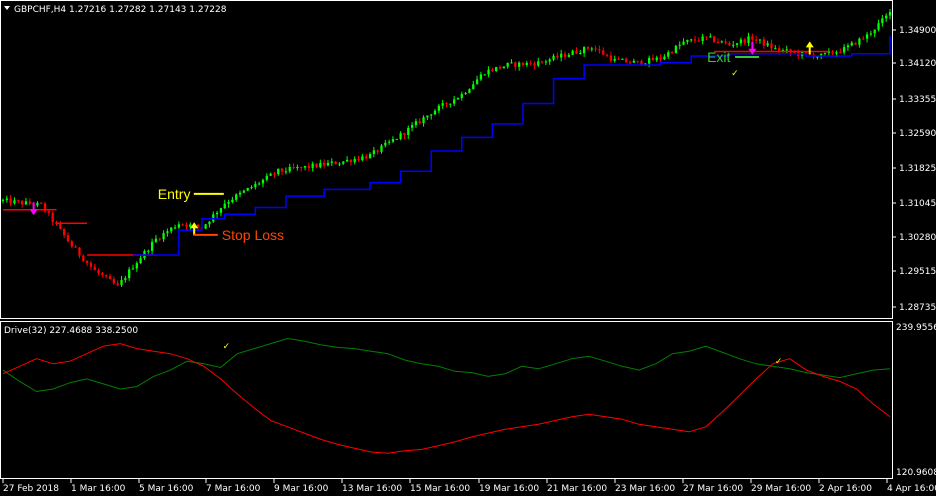  I want to click on time-tick-label: 9 Mar 16:00, so click(301, 489).